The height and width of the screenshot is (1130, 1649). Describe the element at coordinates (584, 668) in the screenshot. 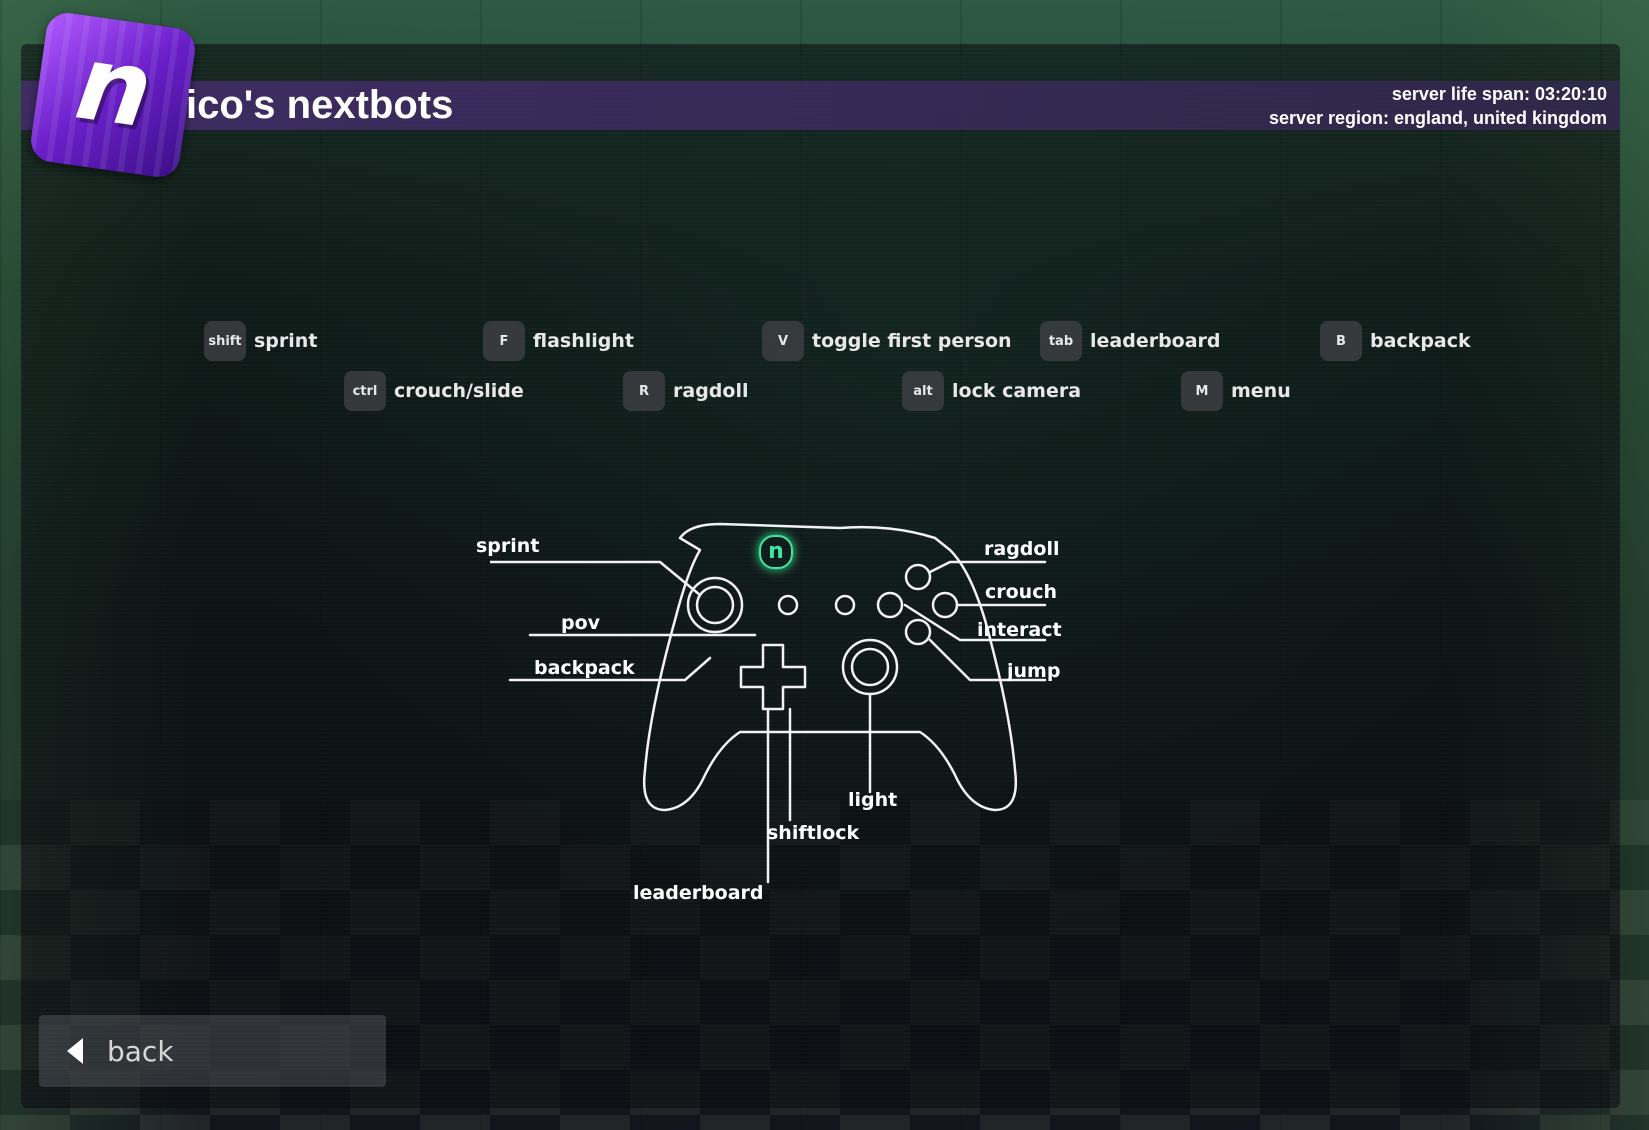

I see `ctl-label-backpack: backpack` at that location.